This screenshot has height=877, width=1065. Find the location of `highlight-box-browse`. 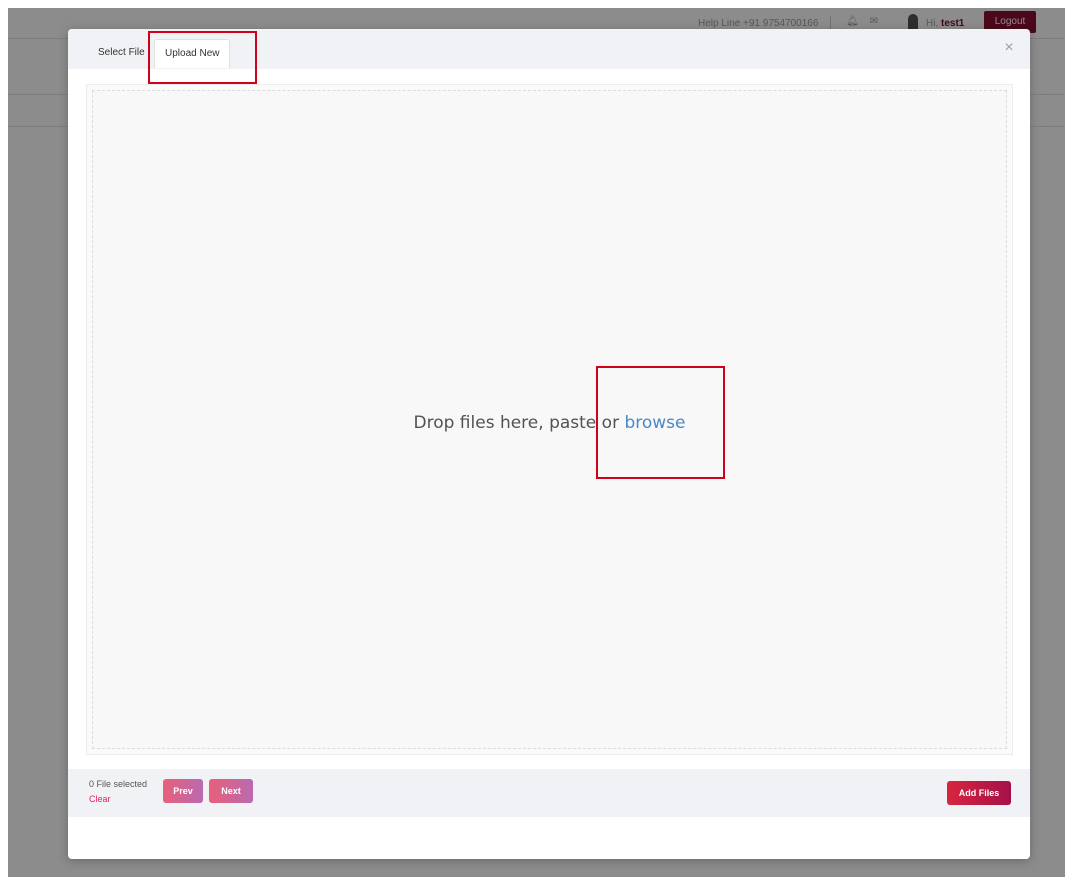

highlight-box-browse is located at coordinates (660, 422).